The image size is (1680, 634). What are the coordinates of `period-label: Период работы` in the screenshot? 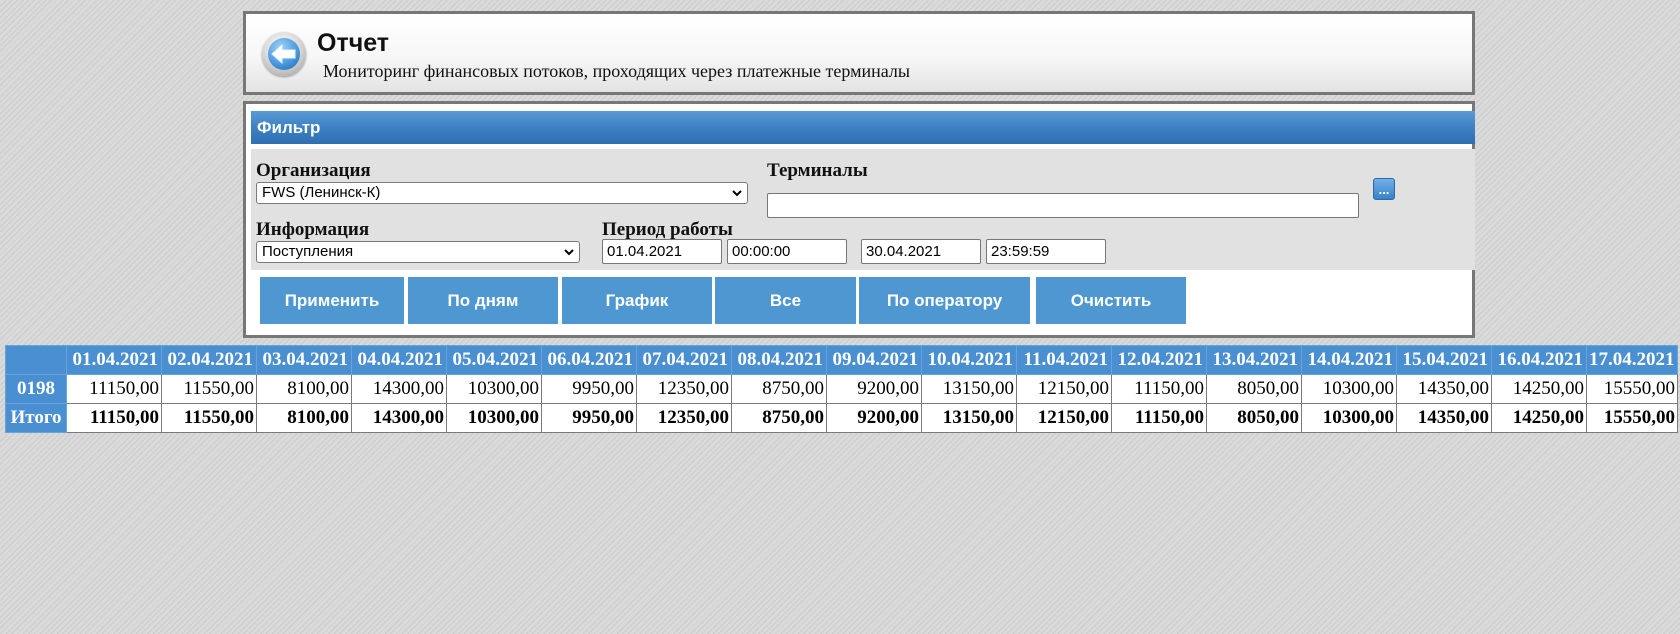 It's located at (667, 229).